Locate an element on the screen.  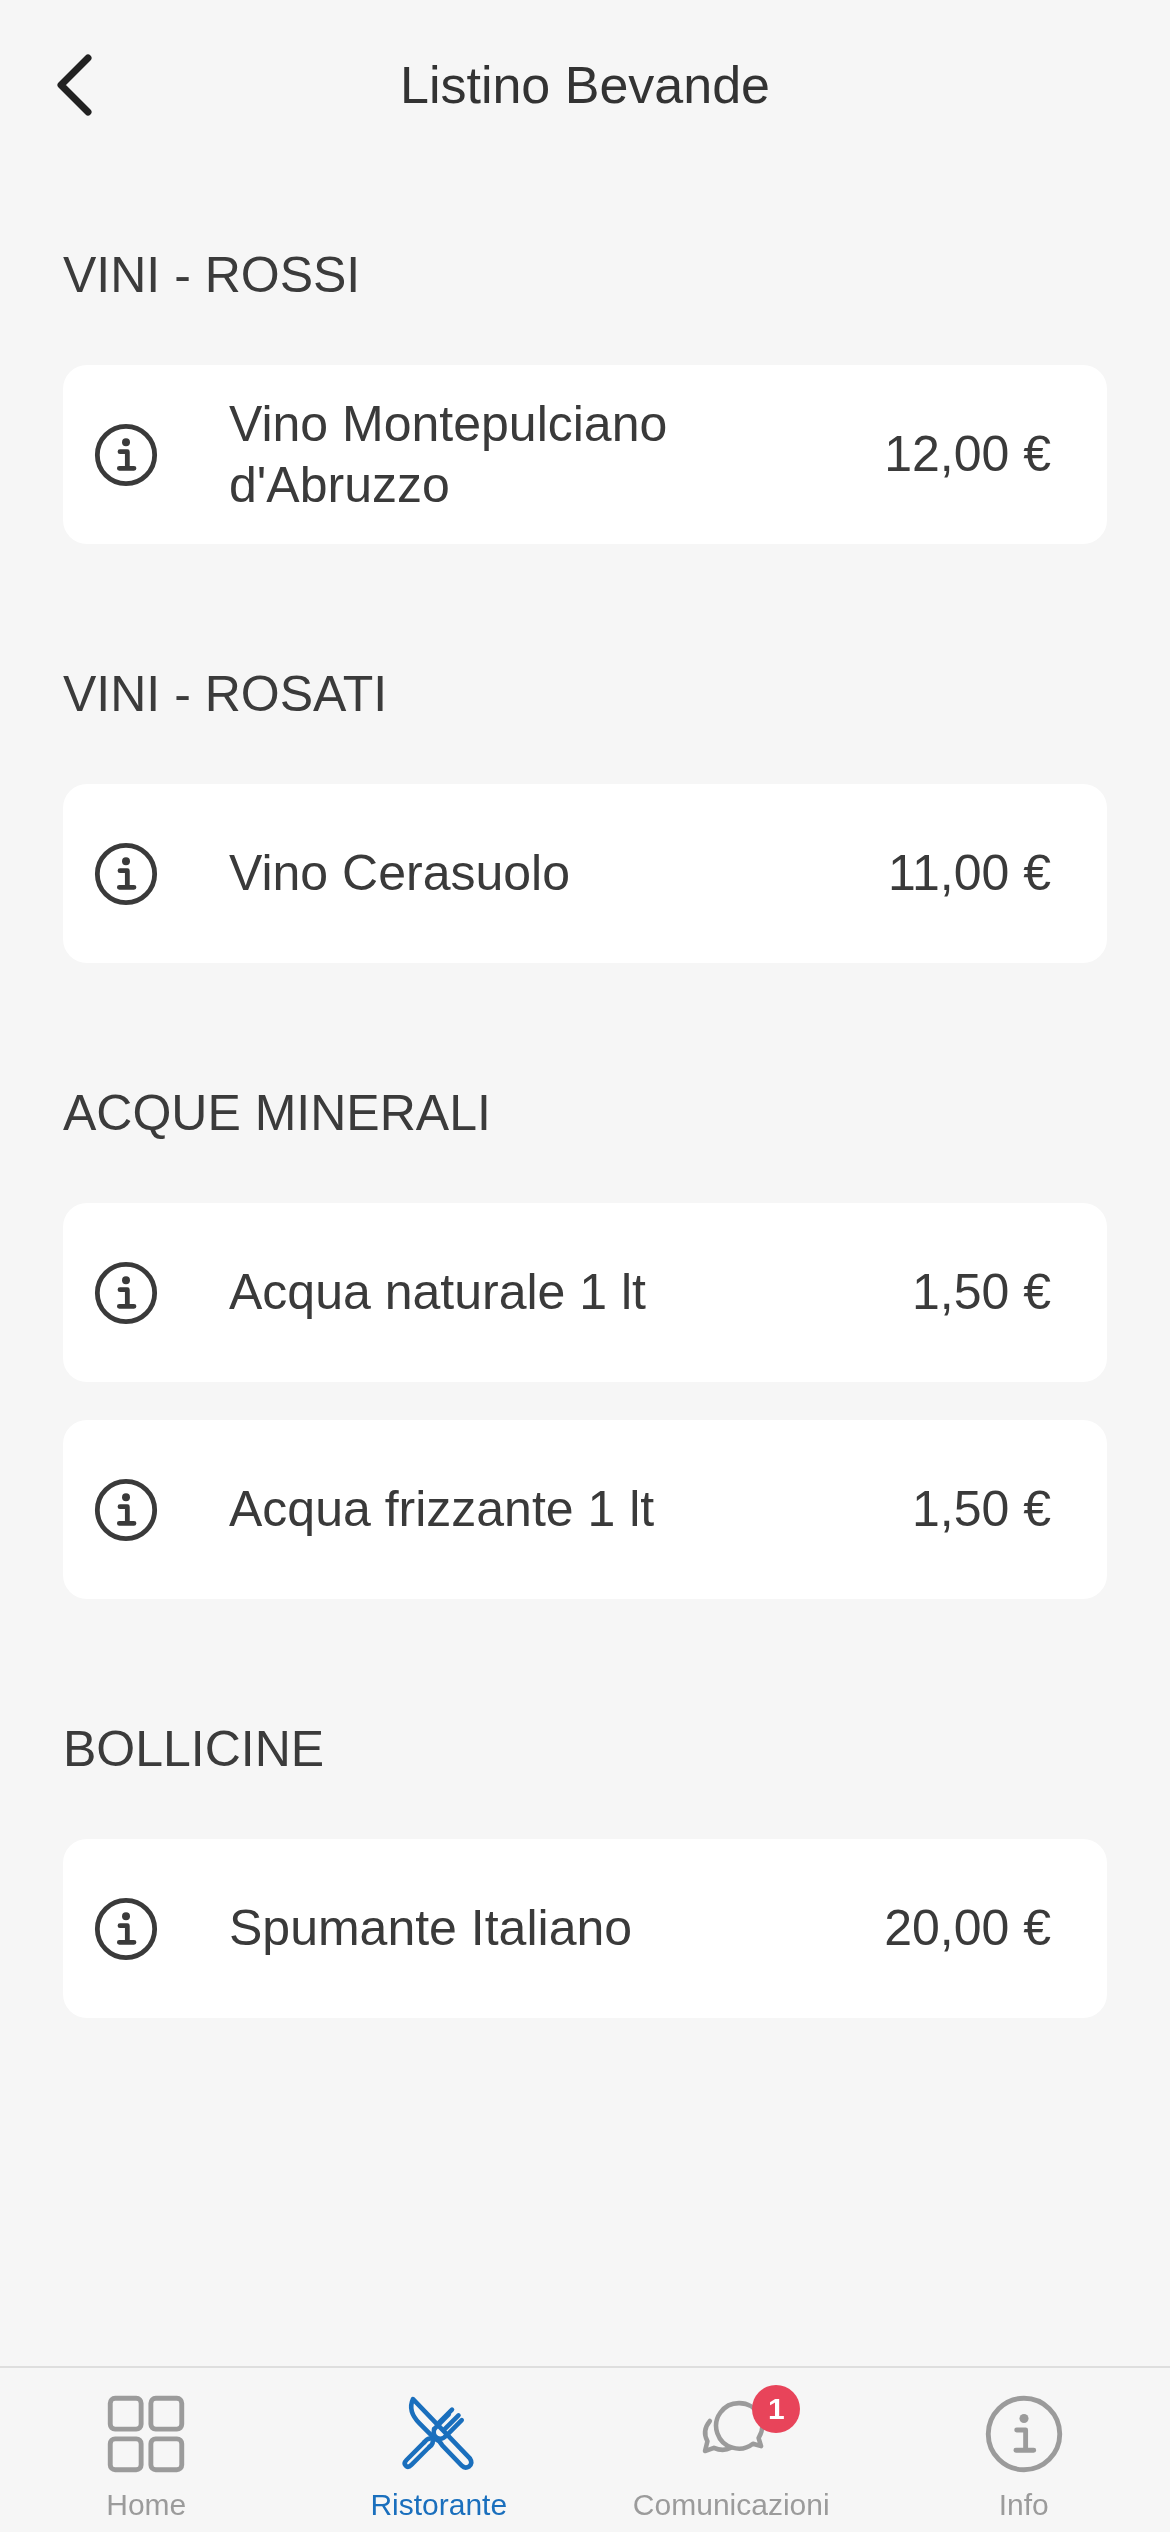
item-name: Acqua naturale 1 lt is located at coordinates (437, 1292).